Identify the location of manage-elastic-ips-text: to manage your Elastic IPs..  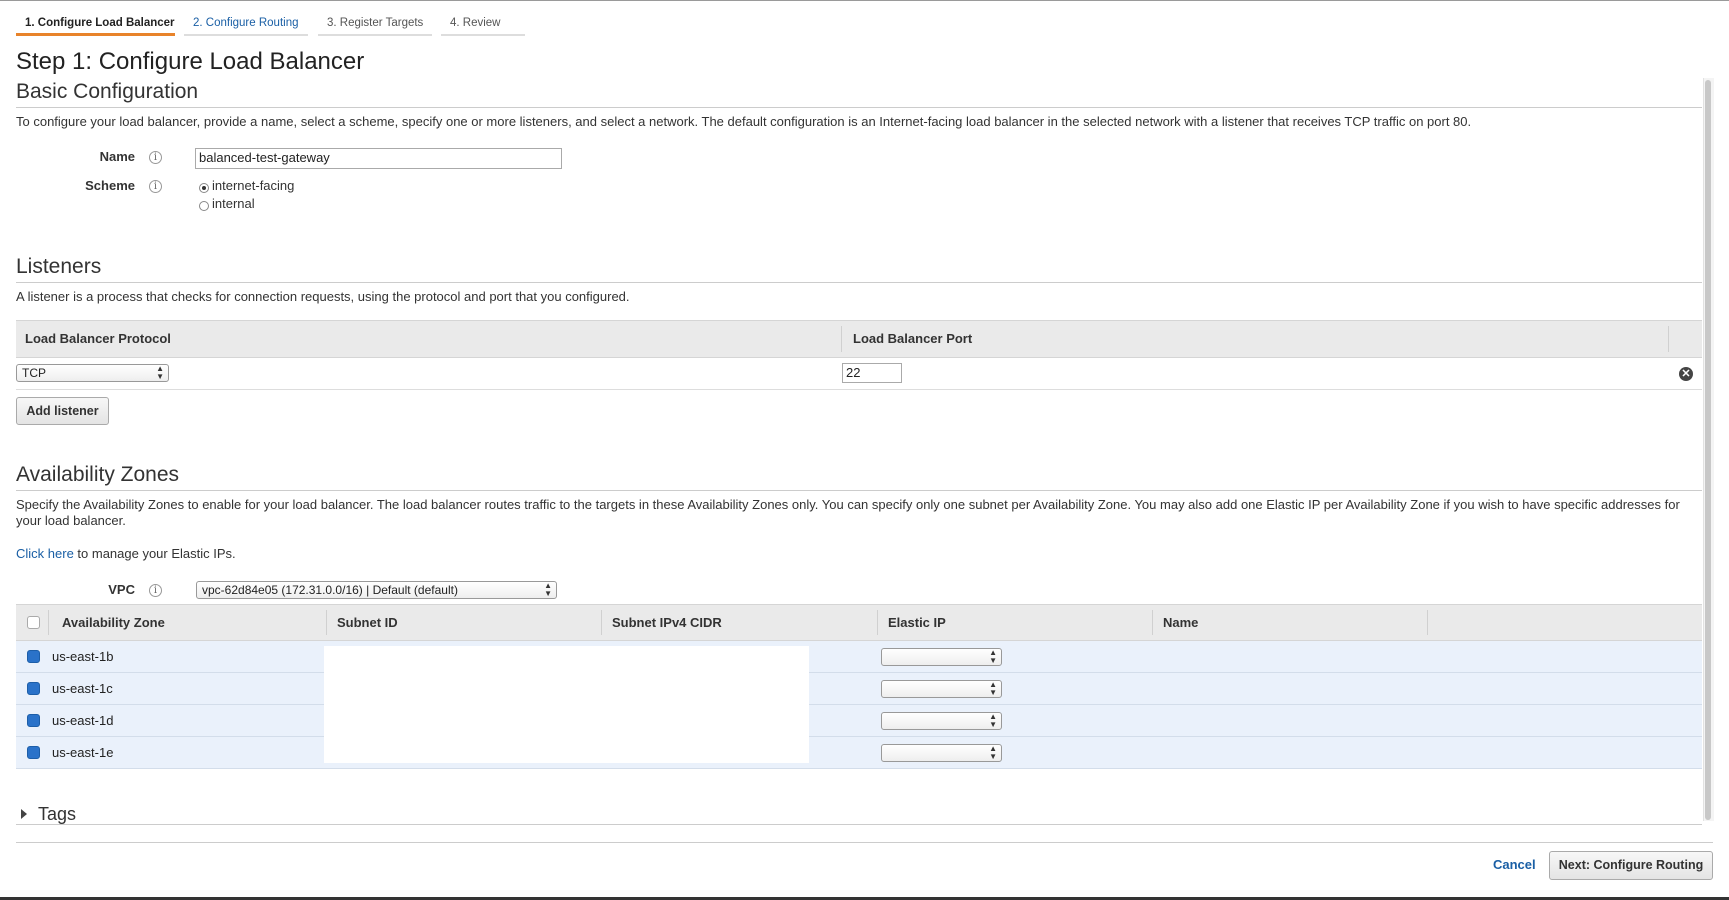
(154, 553).